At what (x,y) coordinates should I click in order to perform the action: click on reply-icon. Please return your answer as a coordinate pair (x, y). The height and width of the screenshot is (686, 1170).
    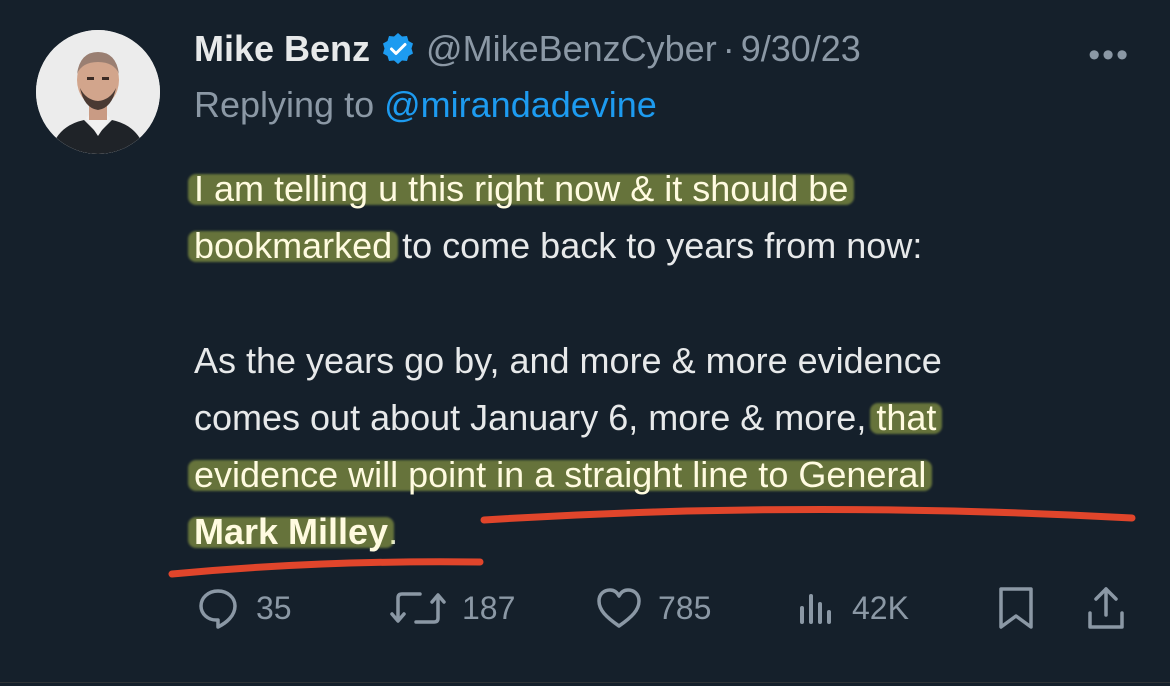
    Looking at the image, I should click on (218, 609).